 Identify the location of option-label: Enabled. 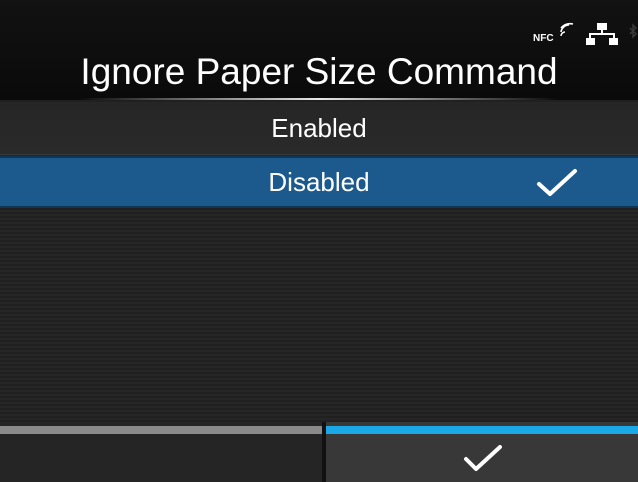
(319, 128).